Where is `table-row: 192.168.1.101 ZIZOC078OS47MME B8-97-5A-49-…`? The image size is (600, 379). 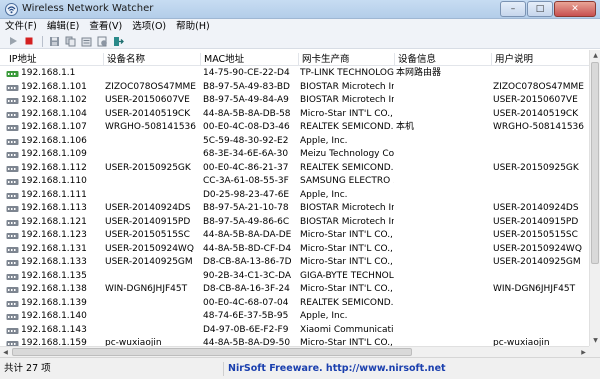
table-row: 192.168.1.101 ZIZOC078OS47MME B8-97-5A-49-… is located at coordinates (294, 88).